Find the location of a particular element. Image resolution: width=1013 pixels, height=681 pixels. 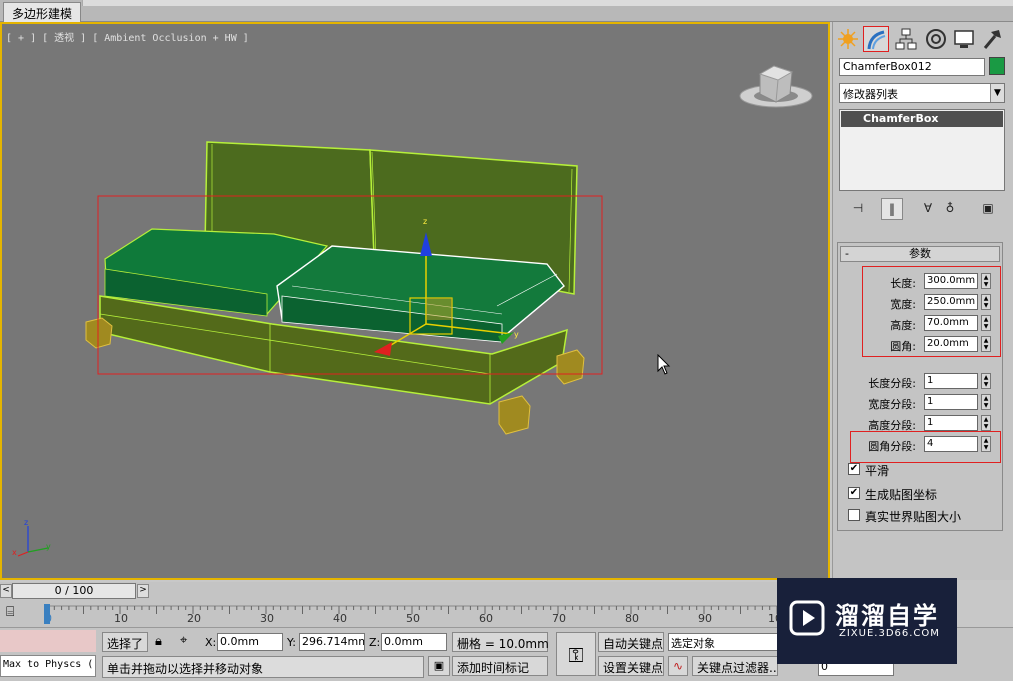

modifier-list-dropdown: 修改器列表 ▼ is located at coordinates (922, 93).